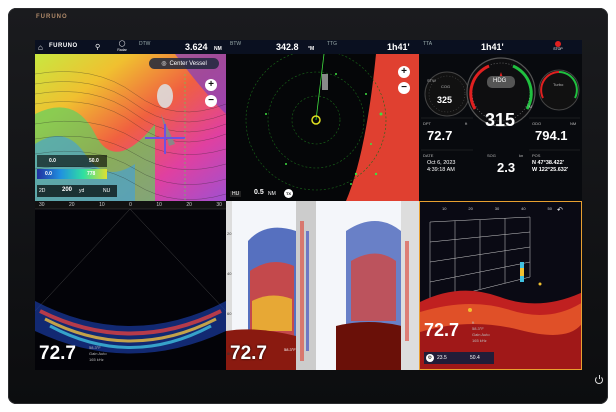 The image size is (616, 412). Describe the element at coordinates (551, 135) in the screenshot. I see `odo-value: 794.1` at that location.